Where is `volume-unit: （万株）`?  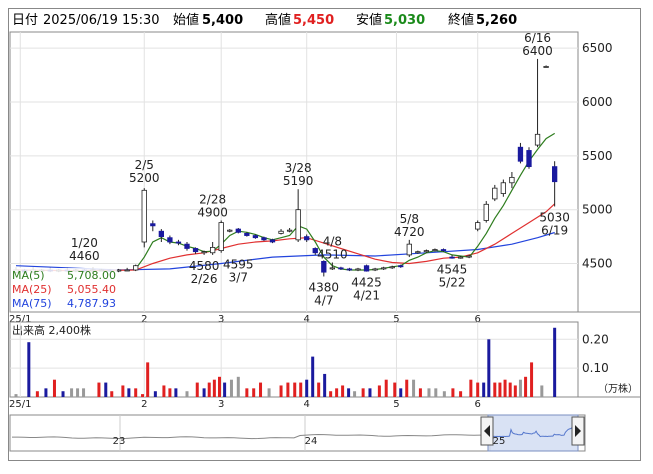
volume-unit: （万株） is located at coordinates (618, 388).